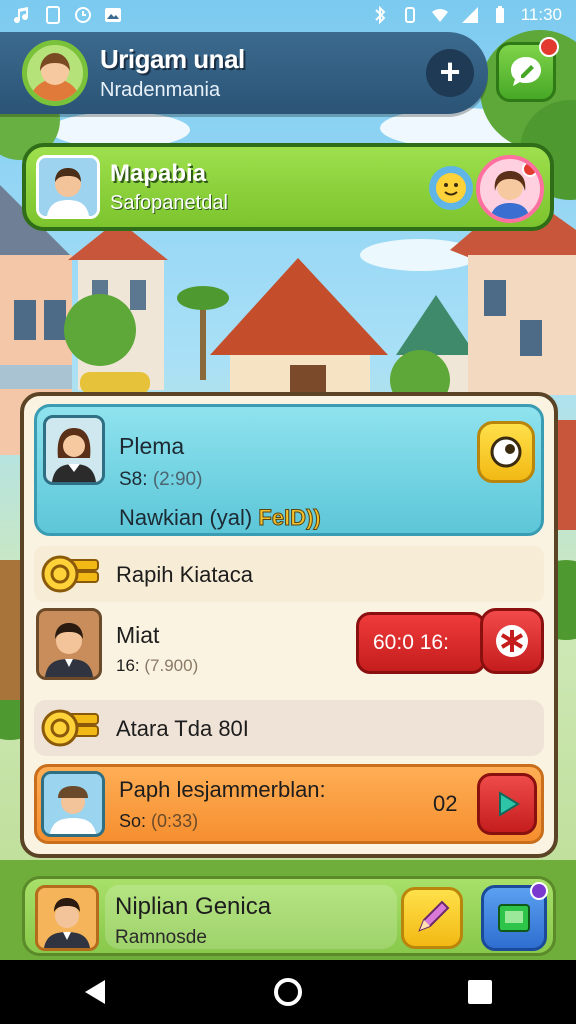 Image resolution: width=576 pixels, height=1024 pixels. I want to click on item-name: Miat, so click(138, 635).